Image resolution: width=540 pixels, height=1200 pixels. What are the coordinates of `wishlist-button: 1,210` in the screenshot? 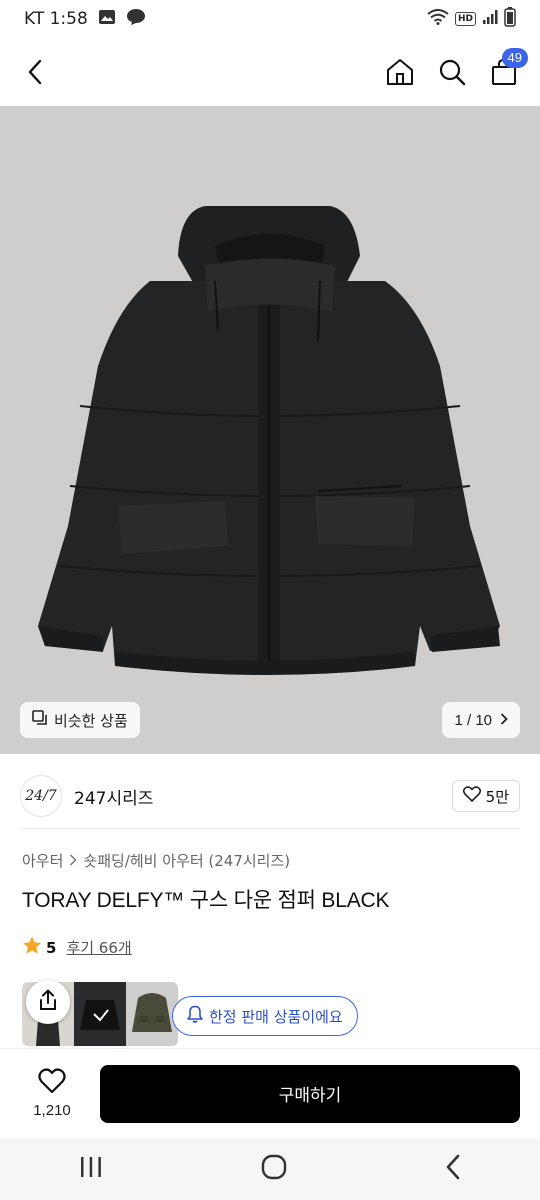 It's located at (52, 1093).